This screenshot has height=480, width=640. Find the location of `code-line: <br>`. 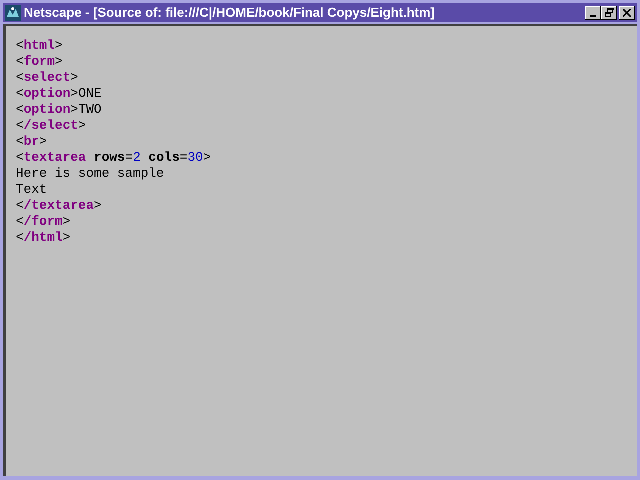

code-line: <br> is located at coordinates (32, 142).